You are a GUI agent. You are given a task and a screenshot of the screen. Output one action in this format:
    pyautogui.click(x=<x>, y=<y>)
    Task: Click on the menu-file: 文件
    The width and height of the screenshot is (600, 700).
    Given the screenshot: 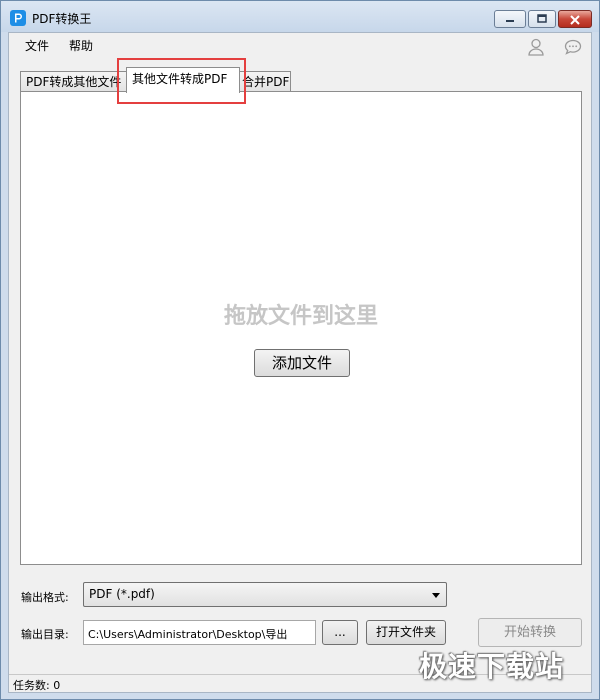 What is the action you would take?
    pyautogui.click(x=37, y=45)
    